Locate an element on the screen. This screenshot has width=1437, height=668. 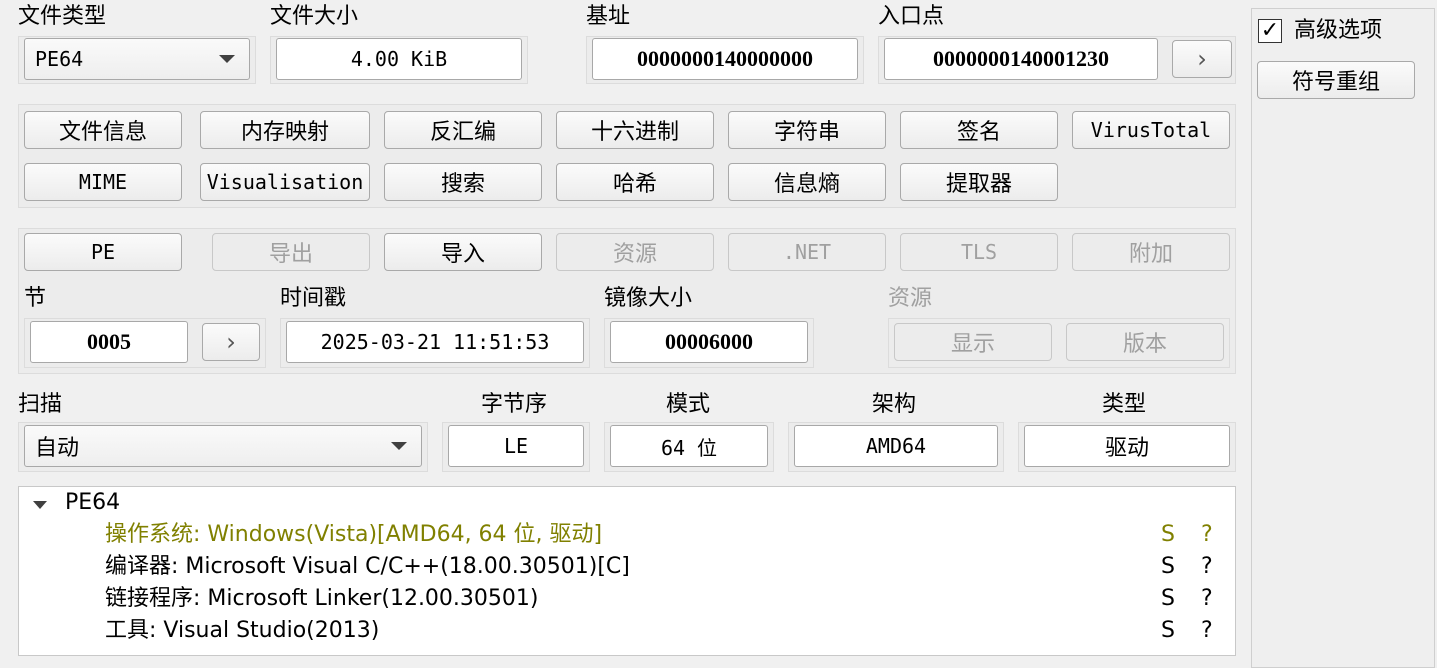
show-resources-button: 显示 is located at coordinates (973, 342).